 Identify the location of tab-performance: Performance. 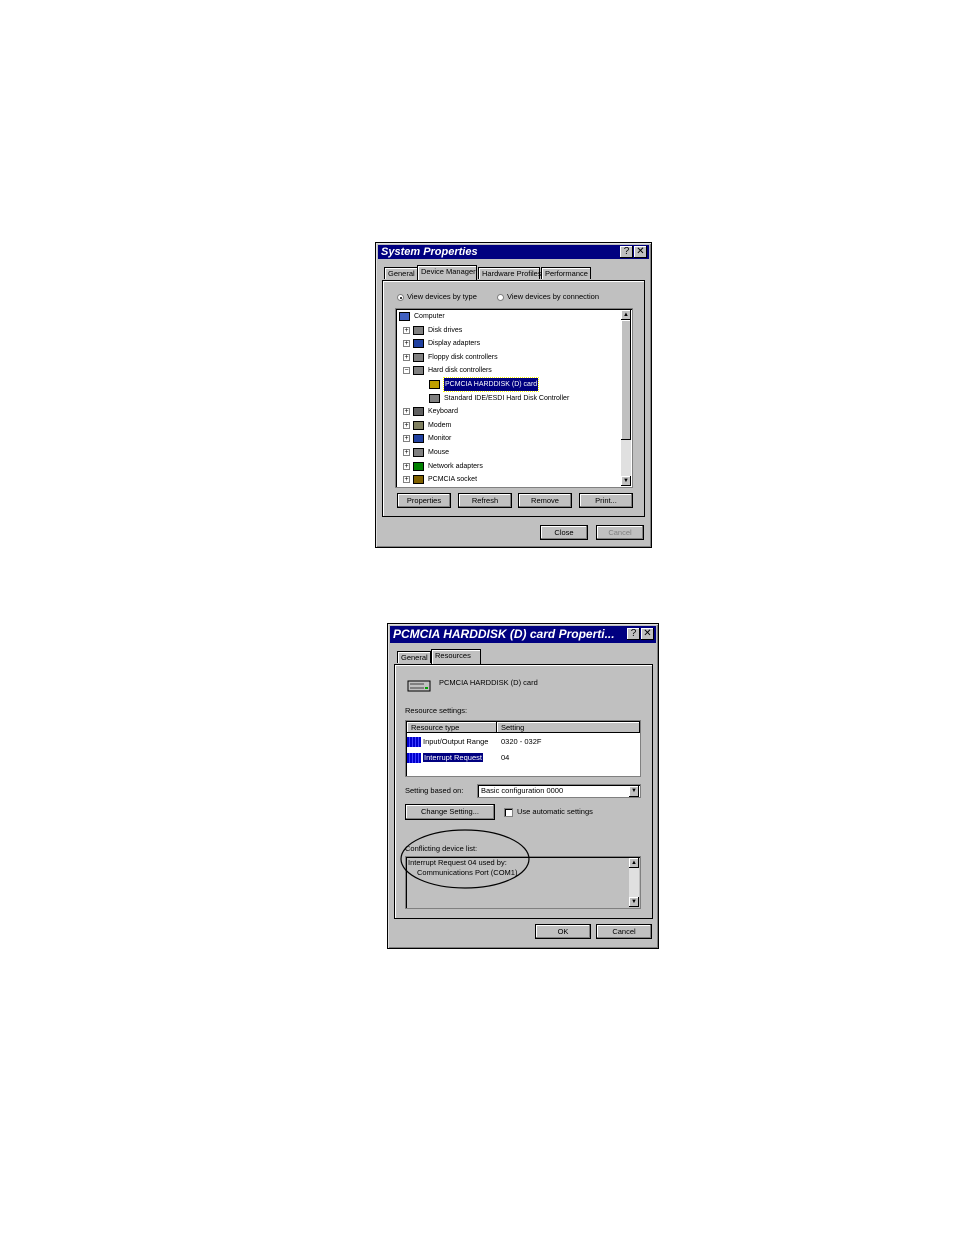
(566, 273).